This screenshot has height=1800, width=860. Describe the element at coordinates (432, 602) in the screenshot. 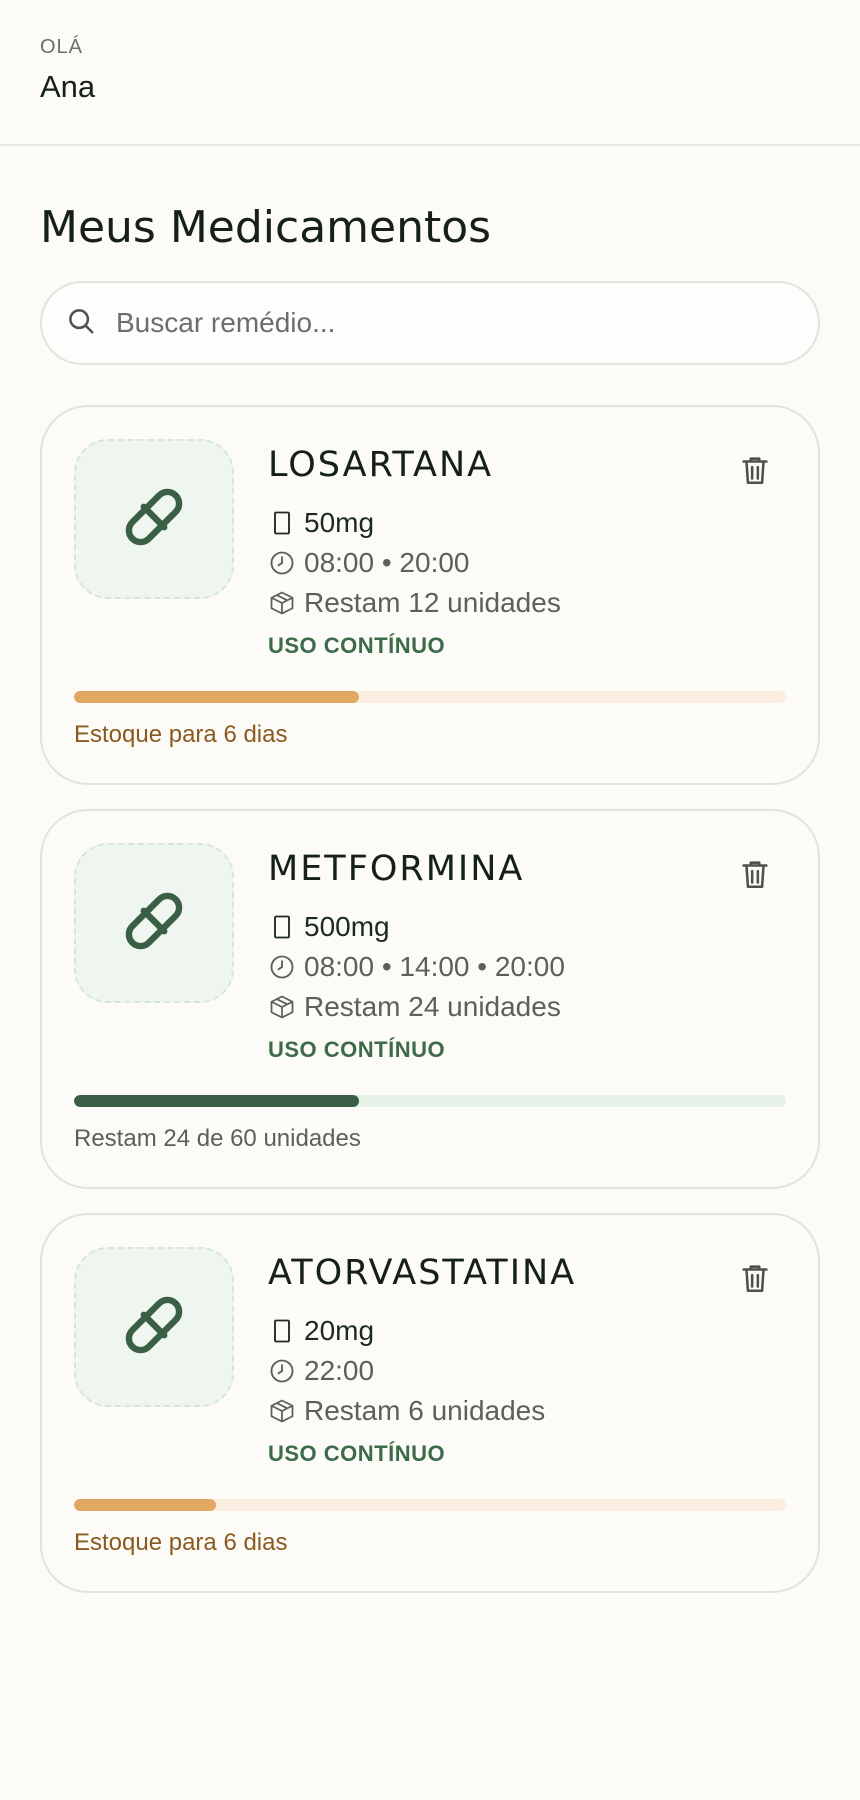

I see `remaining-text: Restam 12 unidades` at that location.